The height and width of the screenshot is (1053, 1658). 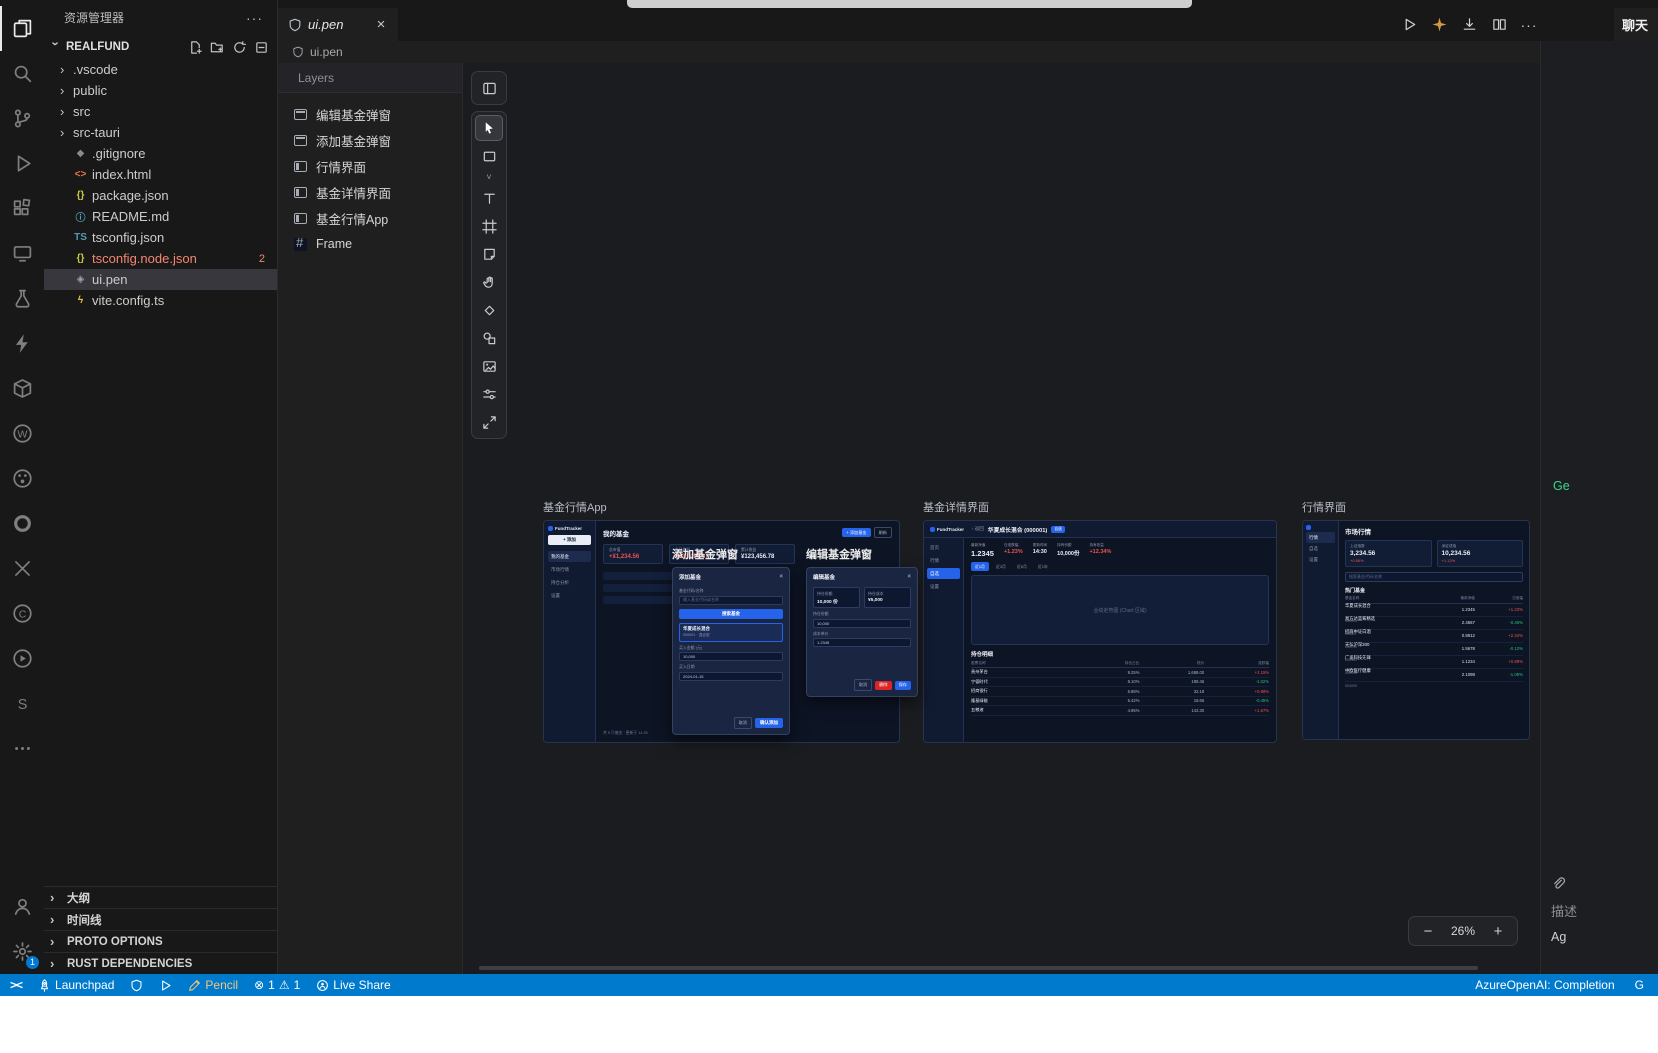 I want to click on search-icon, so click(x=22, y=73).